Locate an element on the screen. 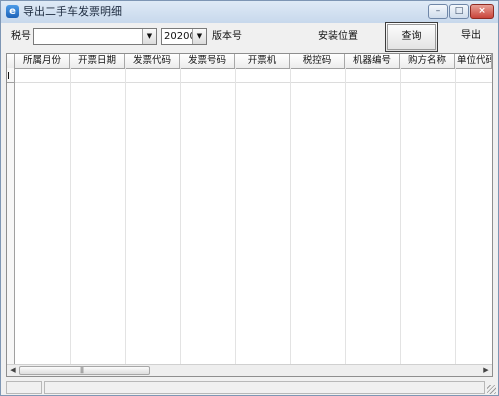 Image resolution: width=499 pixels, height=396 pixels. export-button: 导出 is located at coordinates (471, 36).